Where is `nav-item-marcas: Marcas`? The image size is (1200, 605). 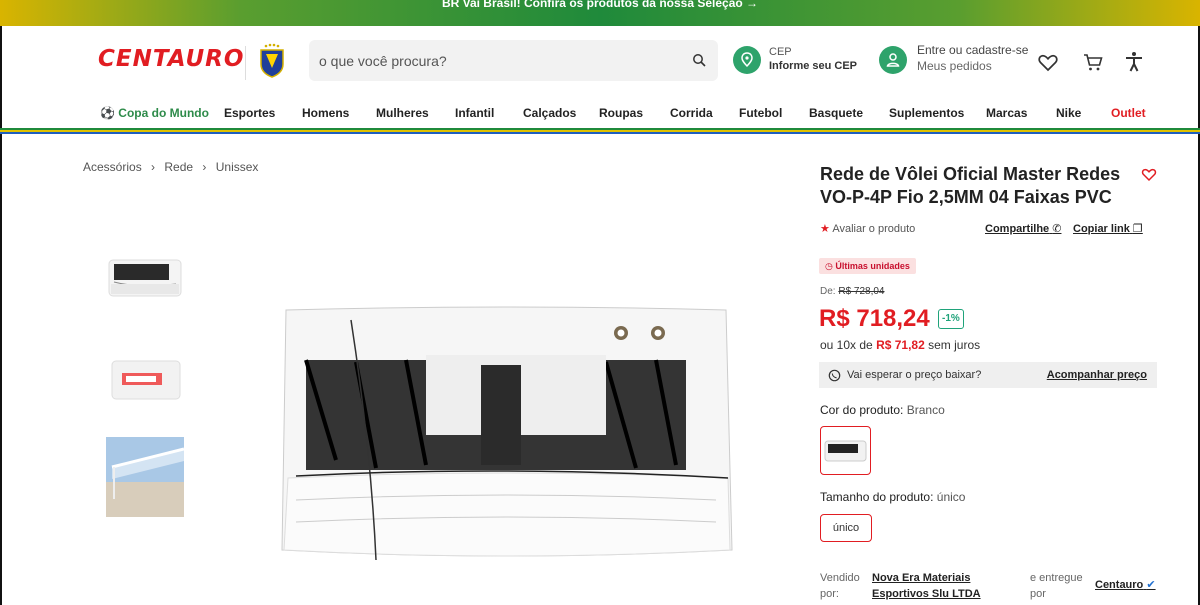 nav-item-marcas: Marcas is located at coordinates (1006, 113).